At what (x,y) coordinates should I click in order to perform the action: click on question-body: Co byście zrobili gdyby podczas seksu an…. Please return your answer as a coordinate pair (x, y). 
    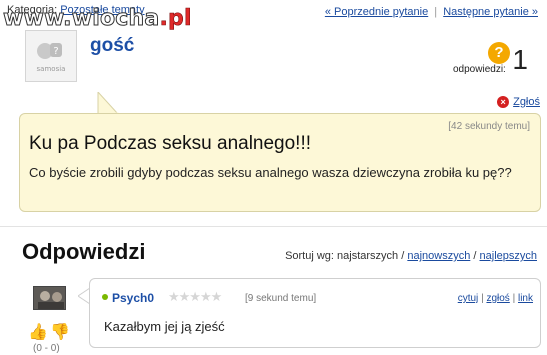
    Looking at the image, I should click on (270, 172).